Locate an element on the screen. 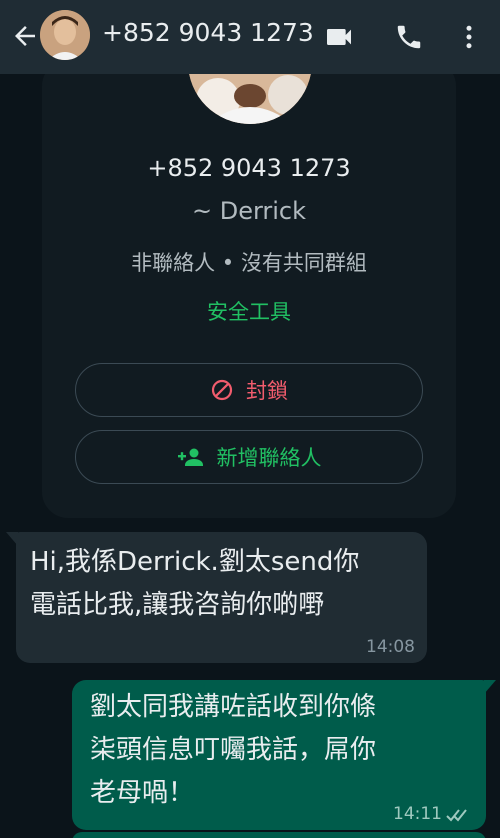 This screenshot has width=500, height=838. message-line: Hi,我係Derrick.劉太send你 is located at coordinates (195, 562).